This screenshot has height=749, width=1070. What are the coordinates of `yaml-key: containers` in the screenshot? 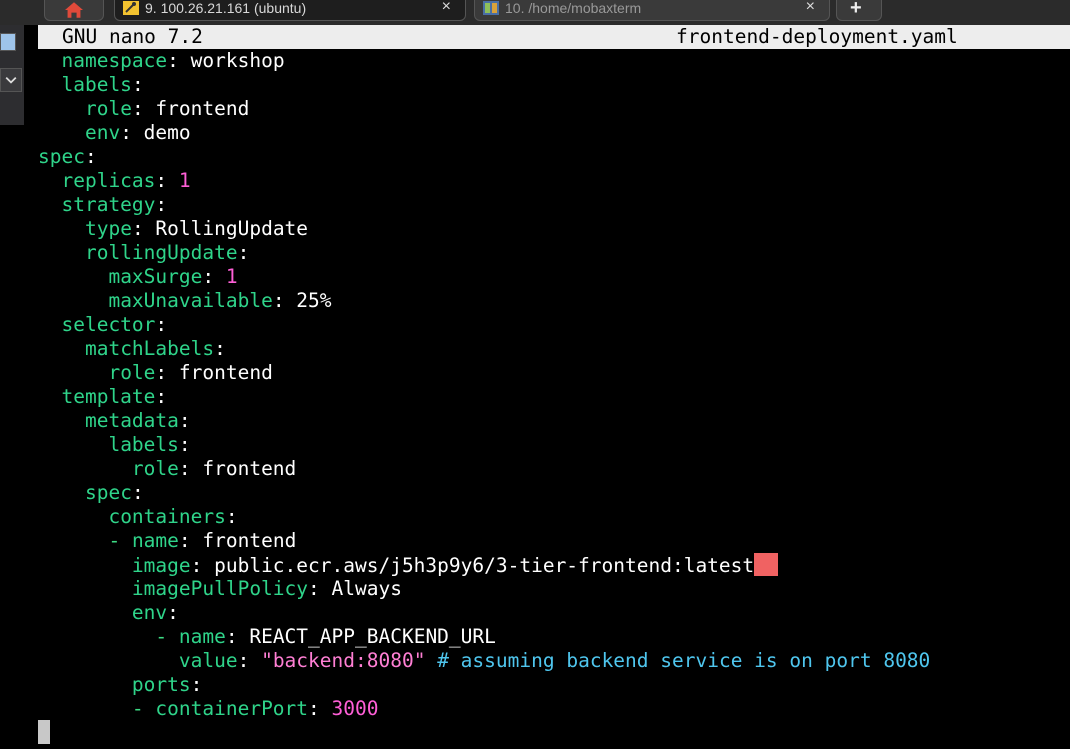 It's located at (167, 516).